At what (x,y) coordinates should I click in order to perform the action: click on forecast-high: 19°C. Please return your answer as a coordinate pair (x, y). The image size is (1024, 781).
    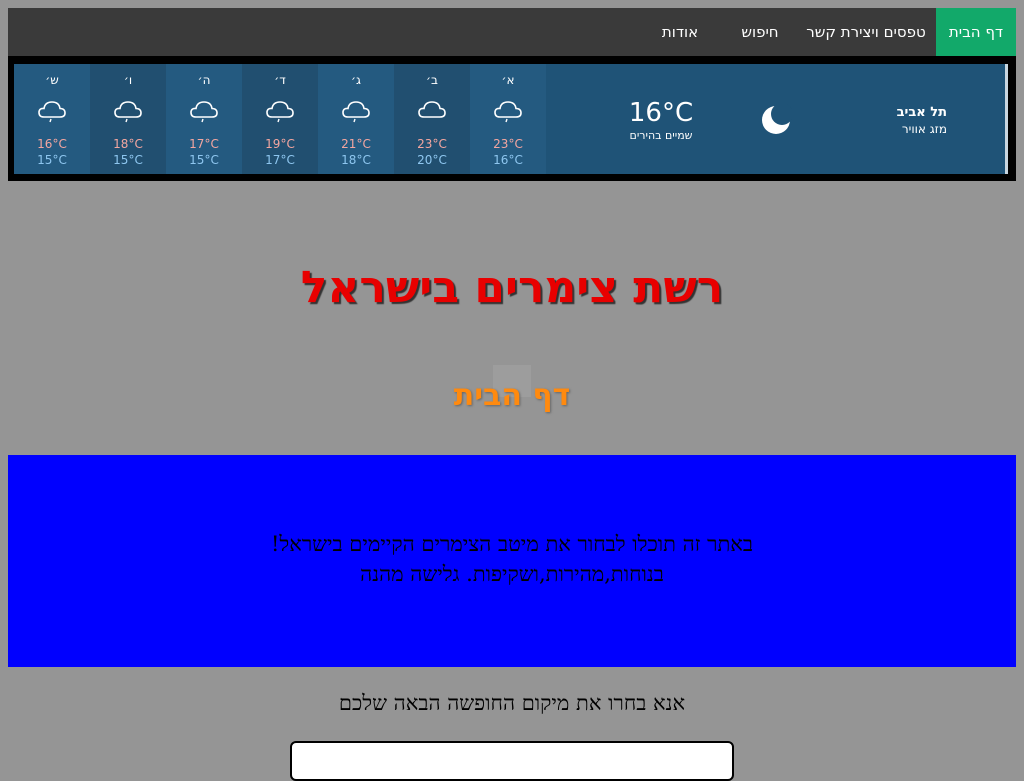
    Looking at the image, I should click on (280, 144).